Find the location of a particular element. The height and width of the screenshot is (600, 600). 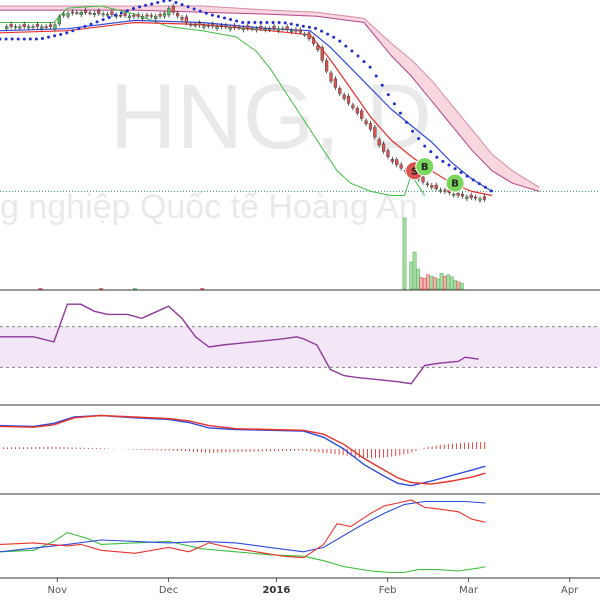

x-tick-label: Nov is located at coordinates (58, 590).